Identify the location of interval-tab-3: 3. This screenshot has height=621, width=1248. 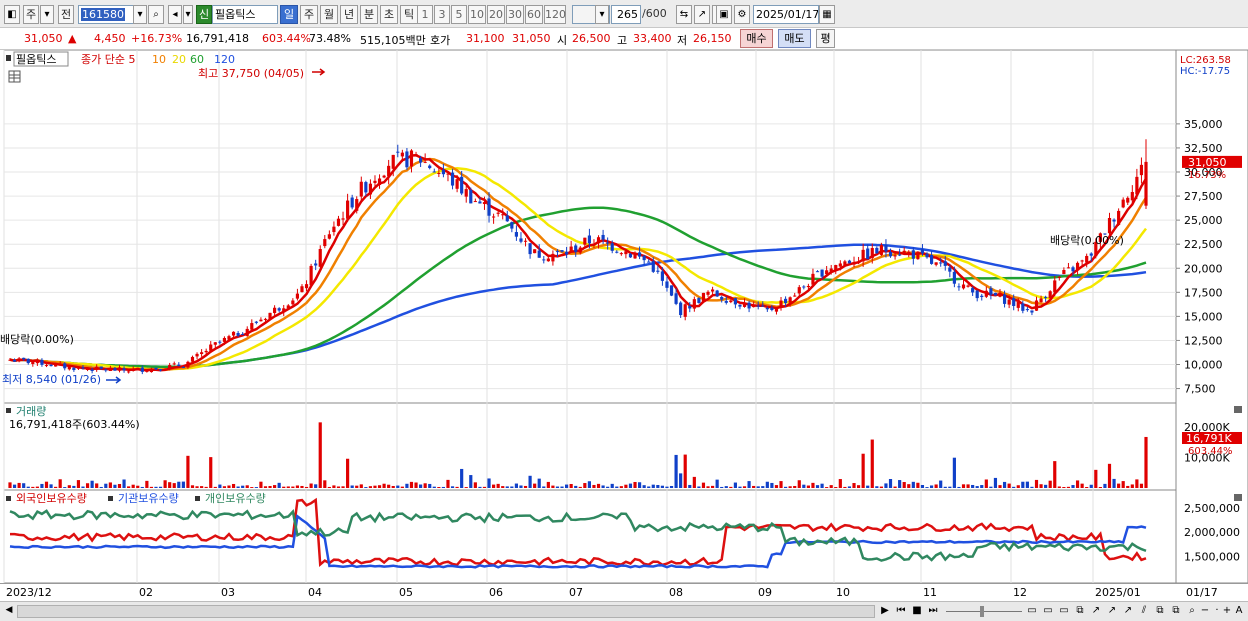
(442, 14).